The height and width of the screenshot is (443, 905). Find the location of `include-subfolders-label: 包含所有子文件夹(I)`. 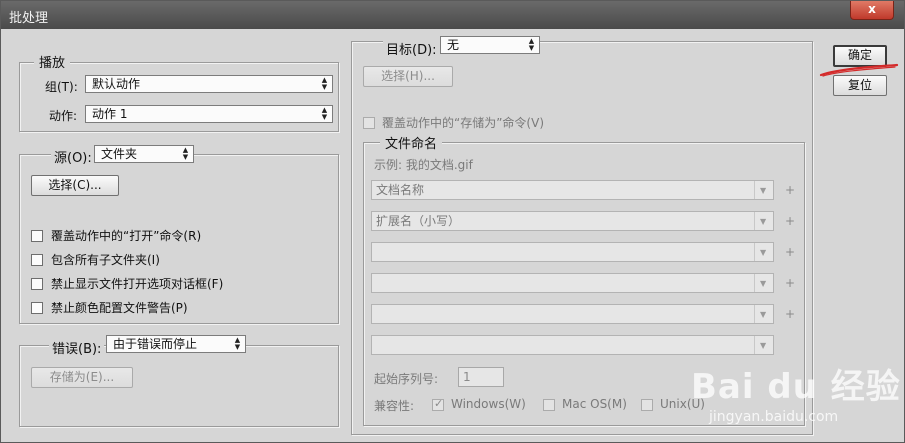

include-subfolders-label: 包含所有子文件夹(I) is located at coordinates (105, 260).